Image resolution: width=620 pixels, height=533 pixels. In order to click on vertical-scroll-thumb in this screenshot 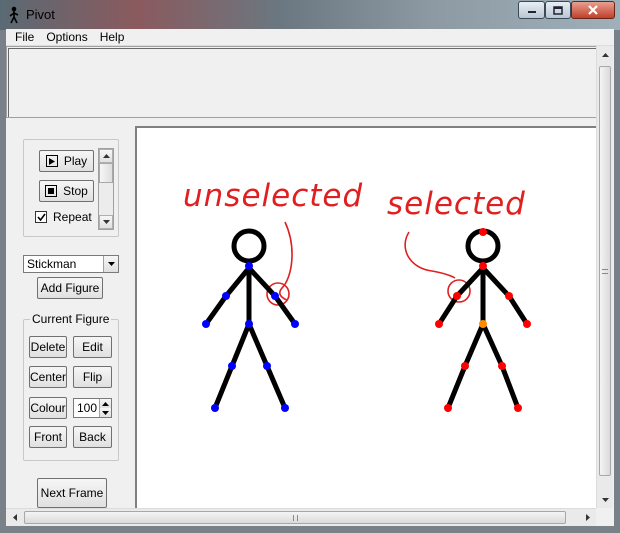, I will do `click(605, 271)`.